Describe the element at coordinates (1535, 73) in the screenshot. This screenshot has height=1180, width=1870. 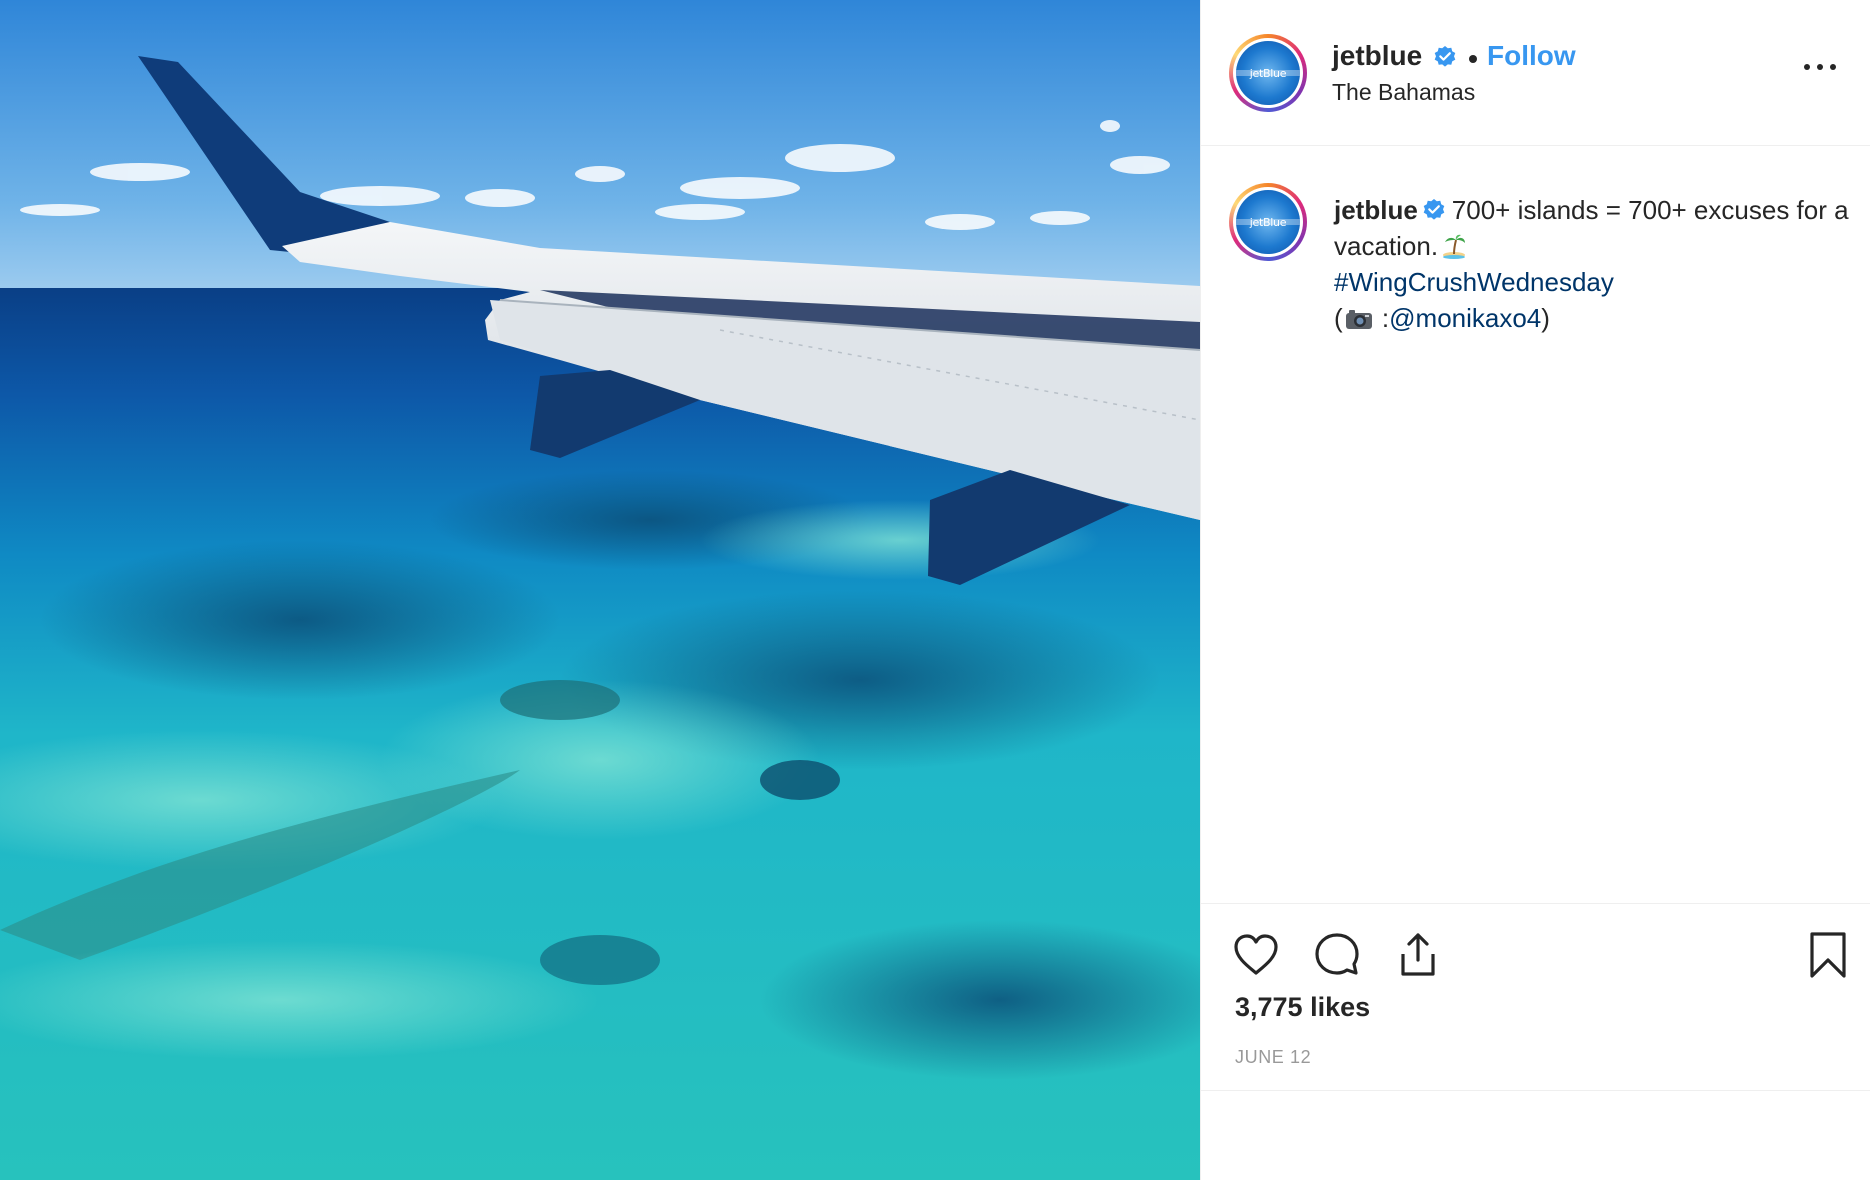
I see `post-header: jetBlue jetblue Follow The Bahamas` at that location.